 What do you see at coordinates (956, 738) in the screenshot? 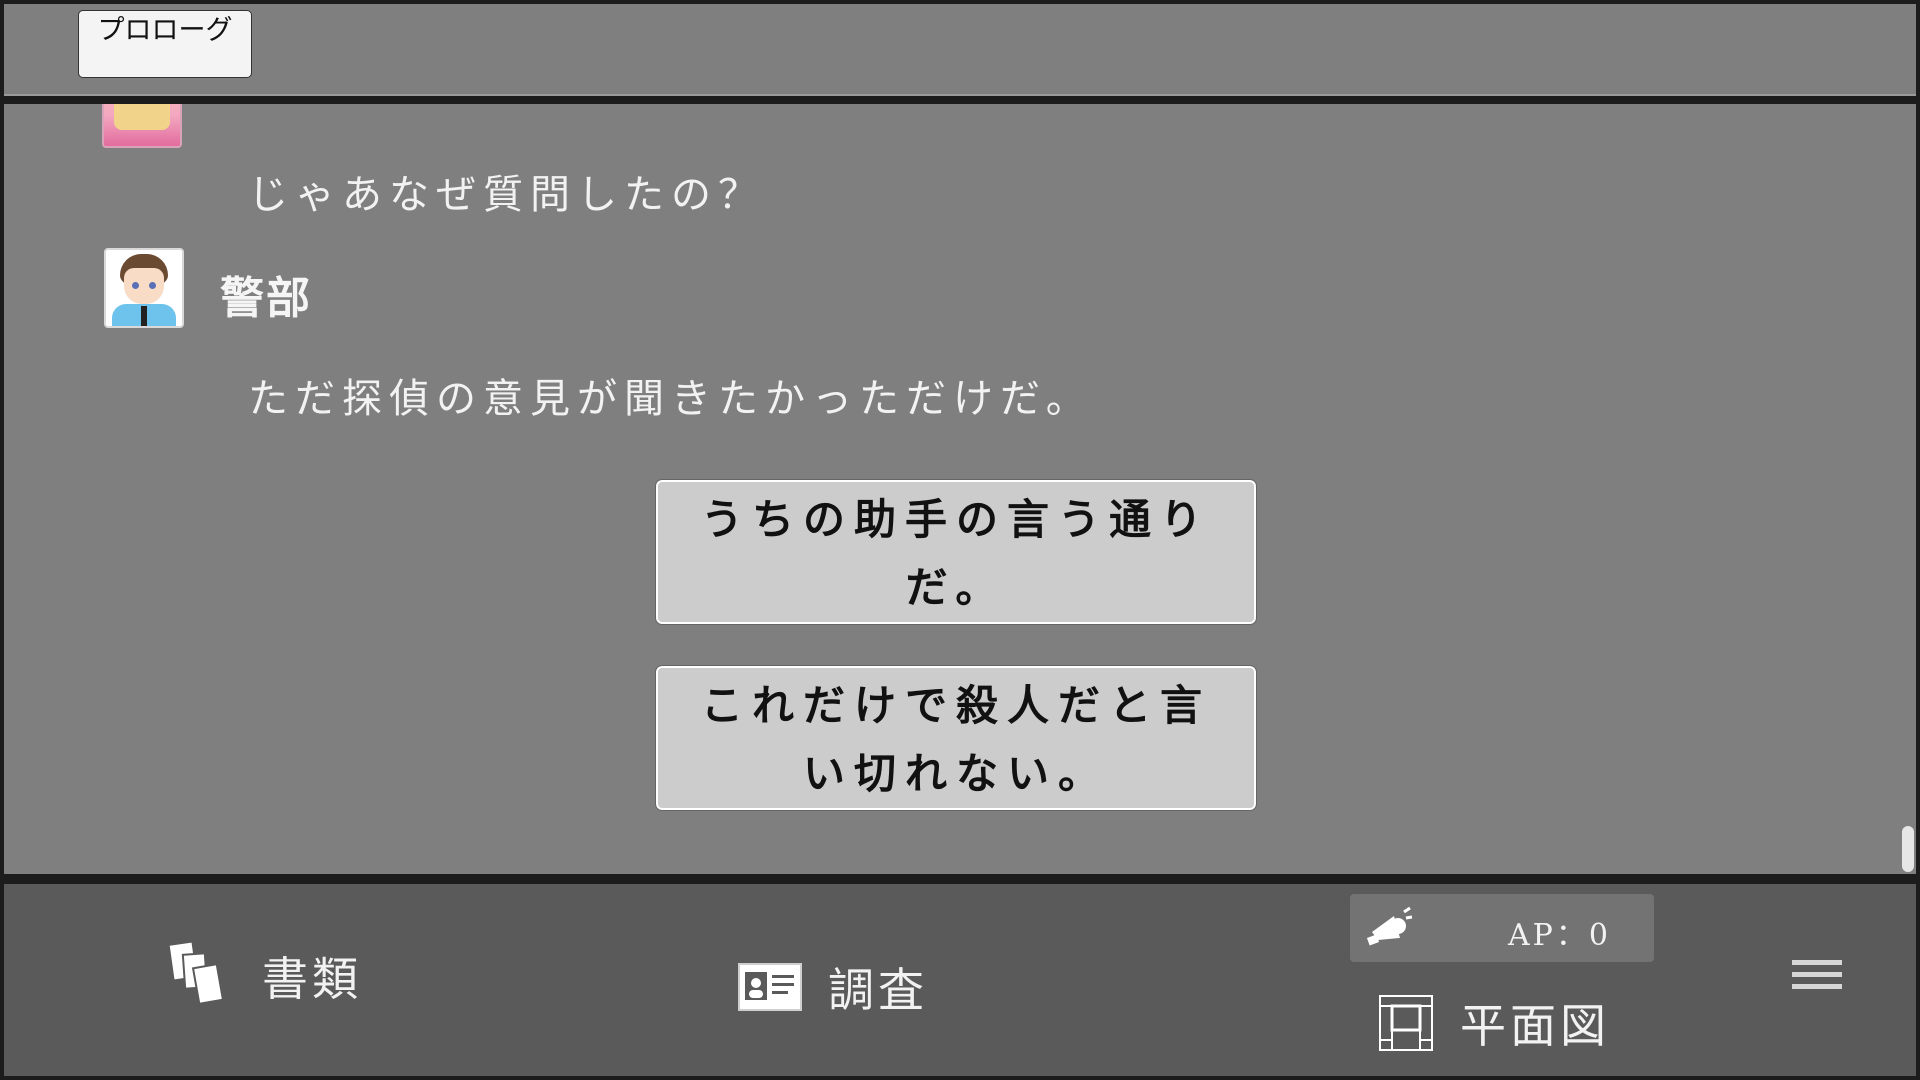
I see `choice-button-disagree: これだけで殺人だと言い切れない。` at bounding box center [956, 738].